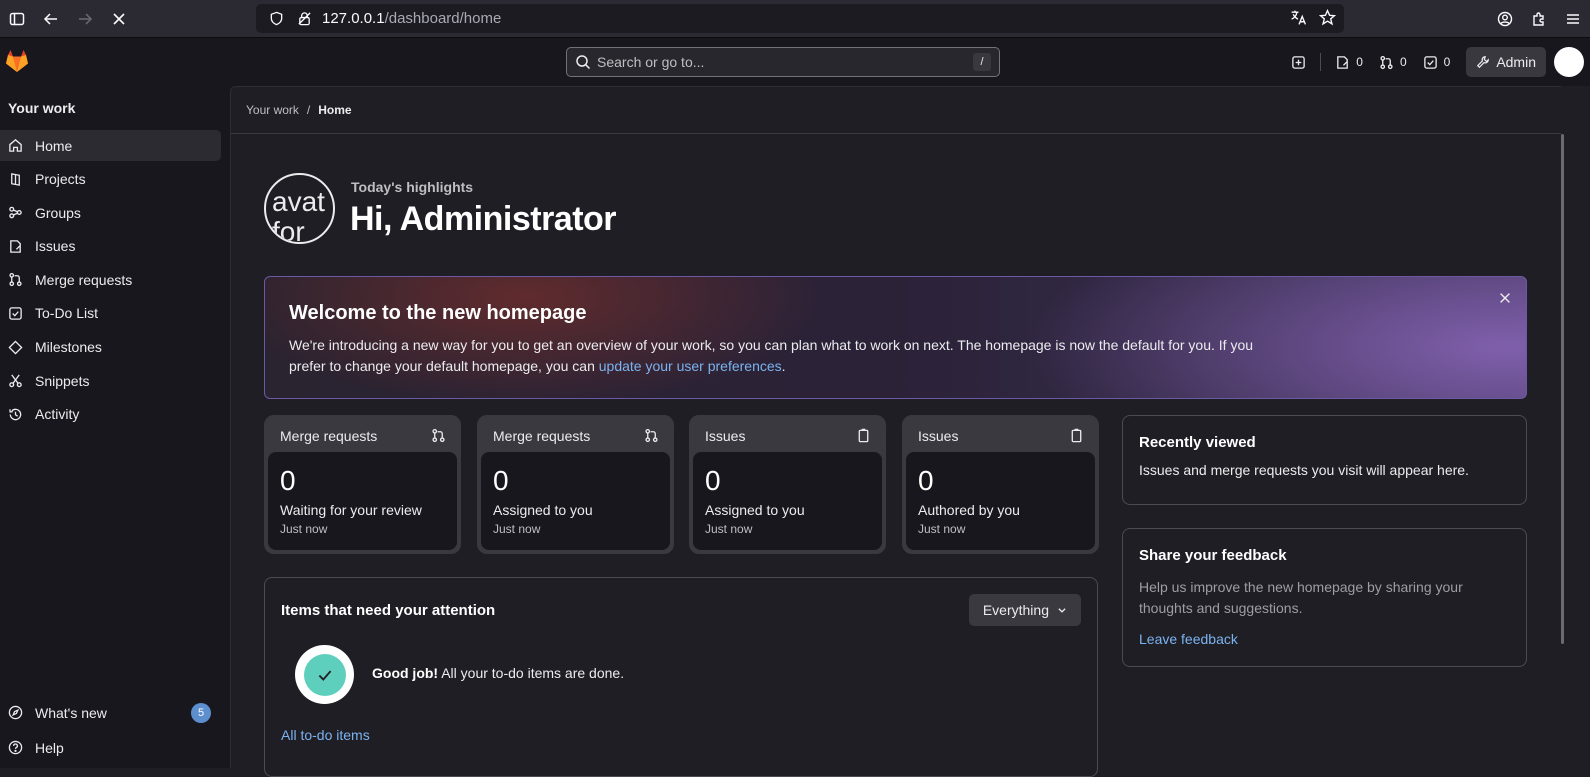 Image resolution: width=1590 pixels, height=777 pixels. I want to click on sidebar-item-issues: Issues, so click(110, 246).